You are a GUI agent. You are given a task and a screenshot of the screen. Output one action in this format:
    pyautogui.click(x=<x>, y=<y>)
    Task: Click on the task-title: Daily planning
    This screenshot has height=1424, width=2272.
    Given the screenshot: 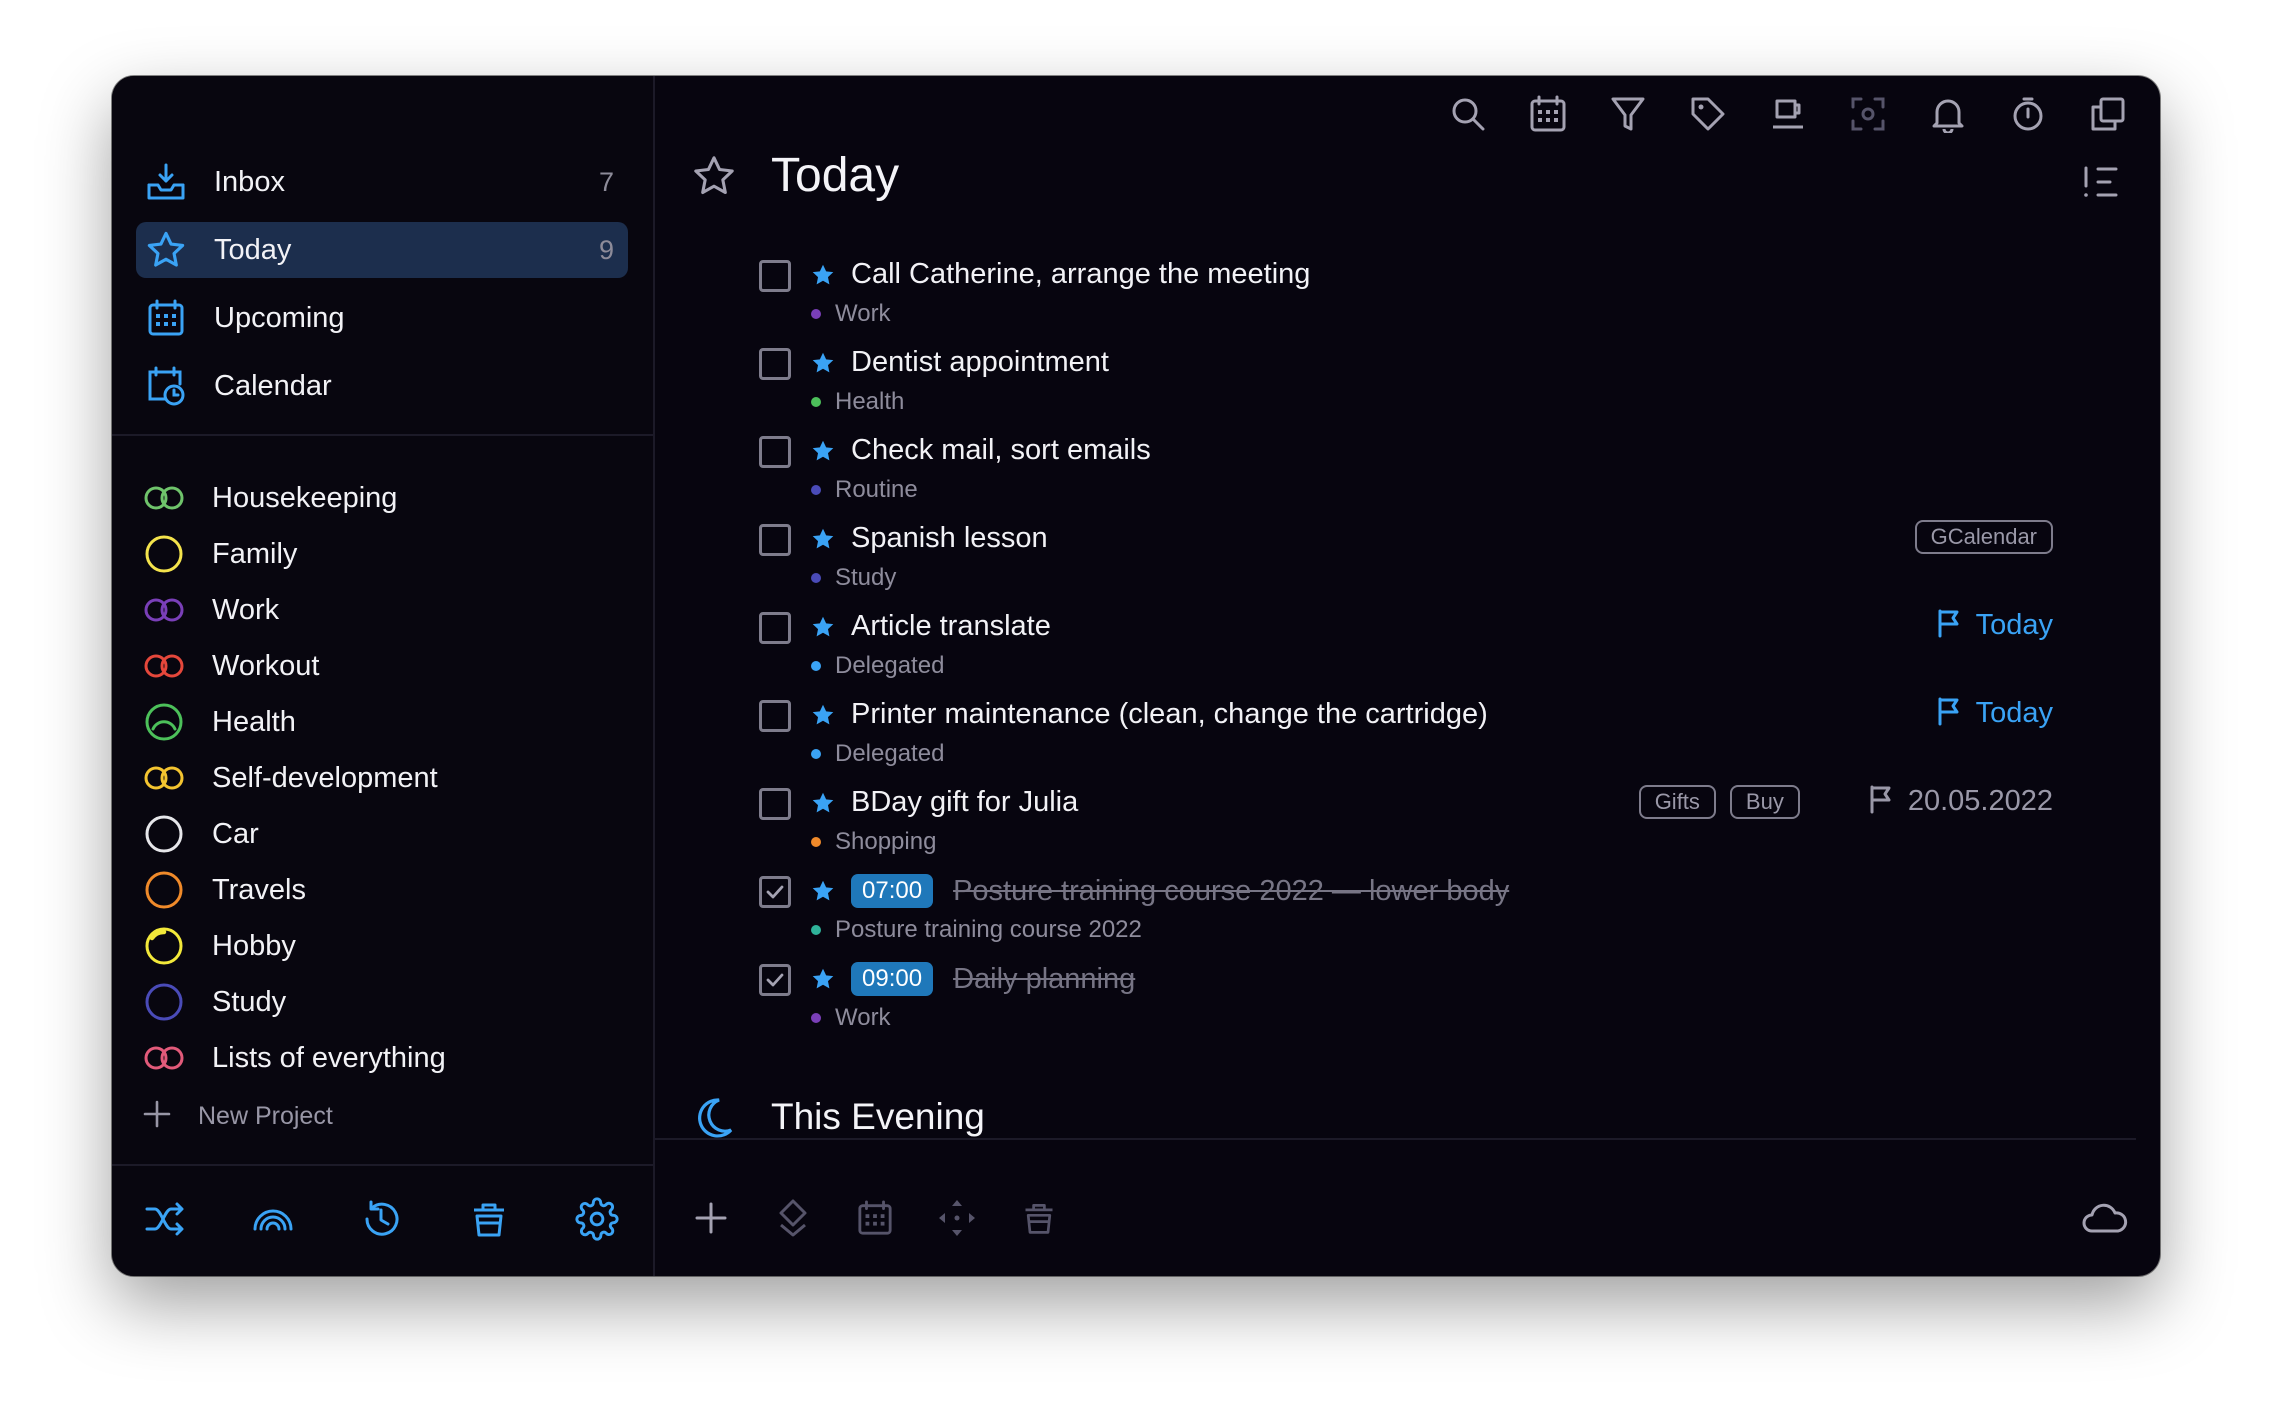 What is the action you would take?
    pyautogui.click(x=1044, y=979)
    